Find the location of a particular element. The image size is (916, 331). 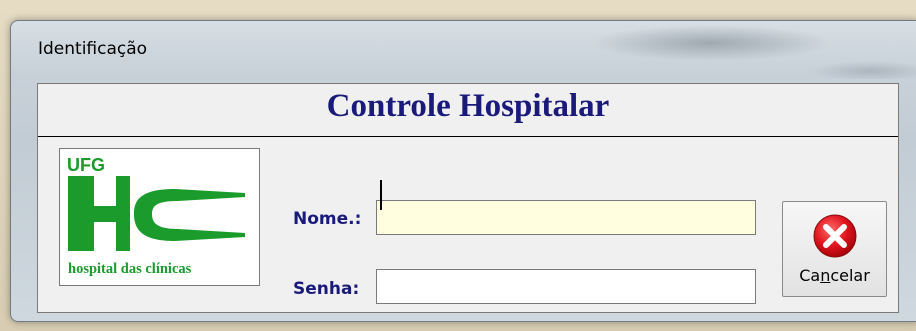

close-icon is located at coordinates (835, 236).